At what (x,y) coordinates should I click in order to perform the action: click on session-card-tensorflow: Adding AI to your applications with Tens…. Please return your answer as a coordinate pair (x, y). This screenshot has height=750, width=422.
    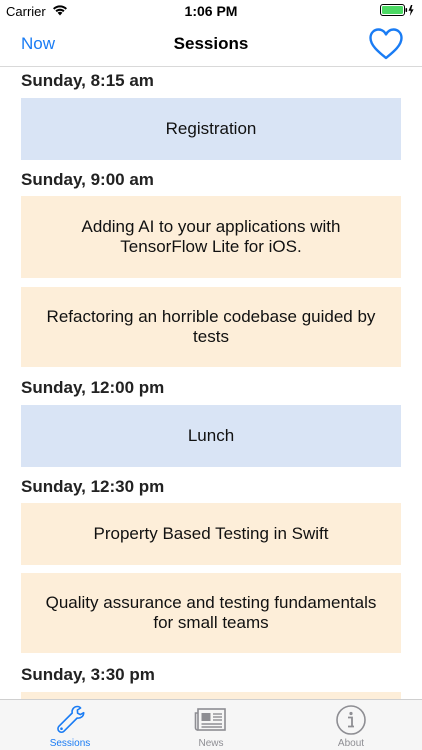
    Looking at the image, I should click on (211, 237).